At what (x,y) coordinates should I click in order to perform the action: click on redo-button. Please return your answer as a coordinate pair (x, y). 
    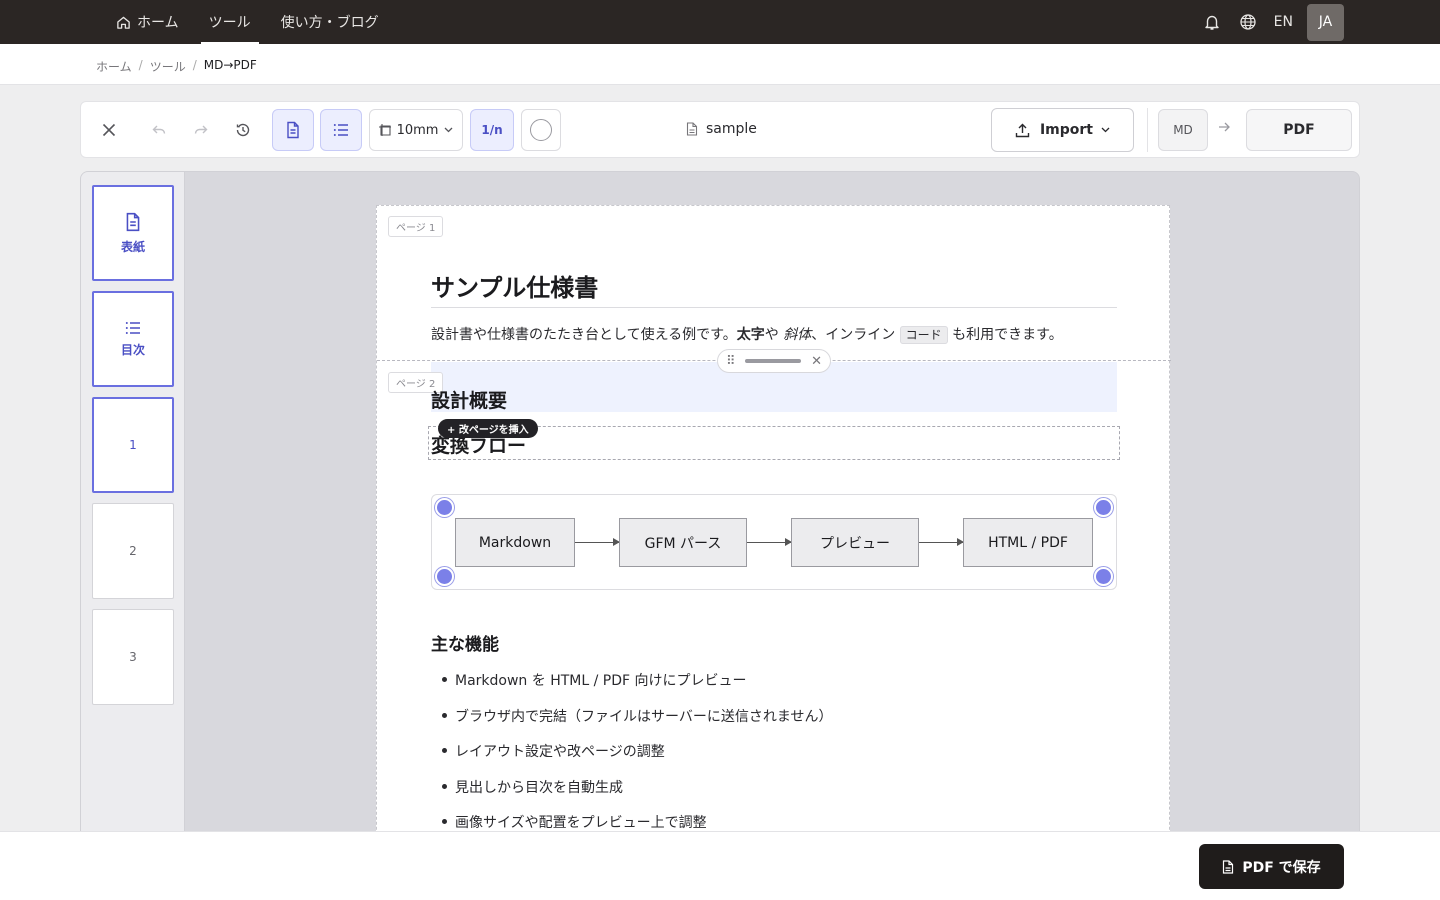
    Looking at the image, I should click on (201, 130).